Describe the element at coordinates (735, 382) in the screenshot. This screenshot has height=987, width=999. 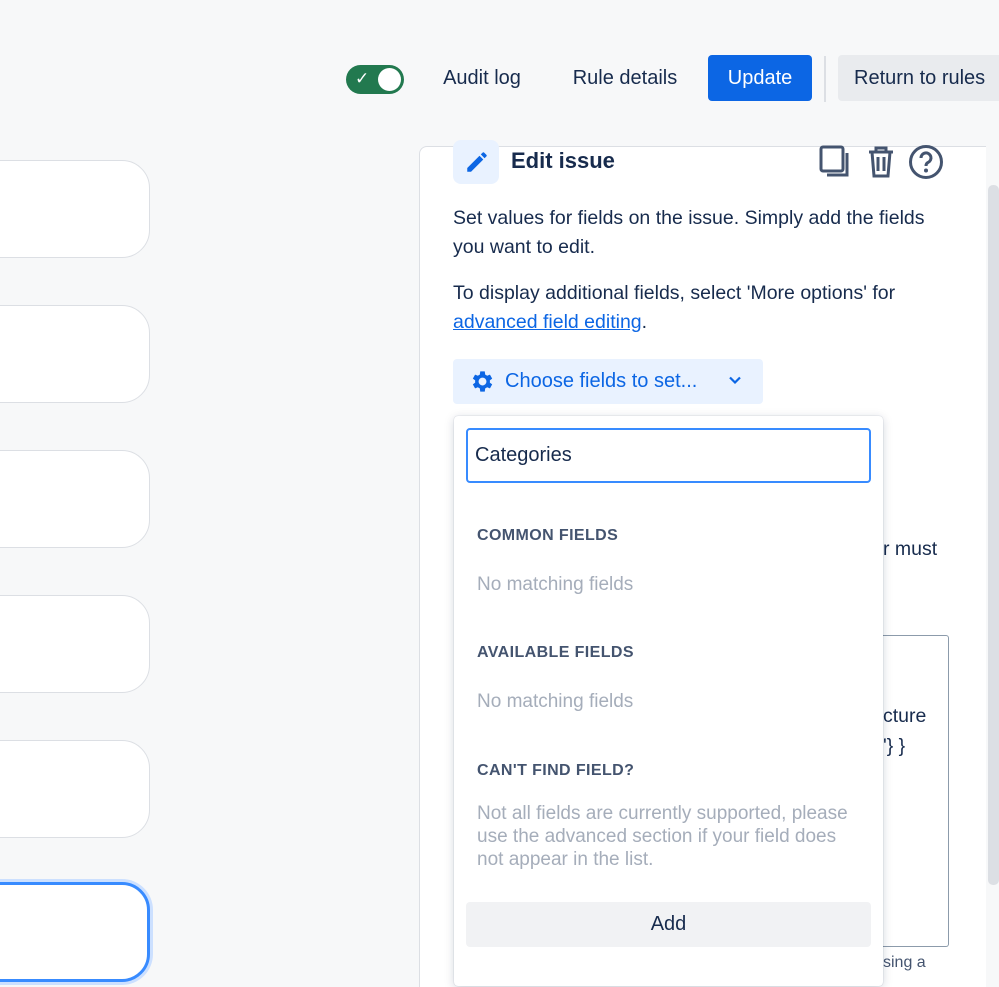
I see `chevron-down-icon` at that location.